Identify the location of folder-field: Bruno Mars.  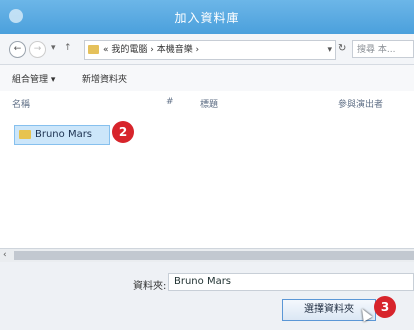
(291, 282).